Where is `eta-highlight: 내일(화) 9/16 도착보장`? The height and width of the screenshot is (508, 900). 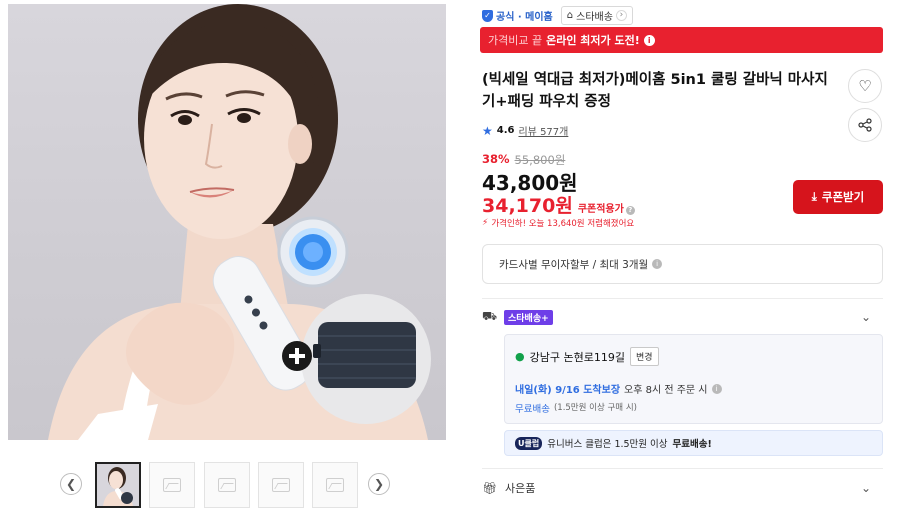
eta-highlight: 내일(화) 9/16 도착보장 is located at coordinates (568, 390).